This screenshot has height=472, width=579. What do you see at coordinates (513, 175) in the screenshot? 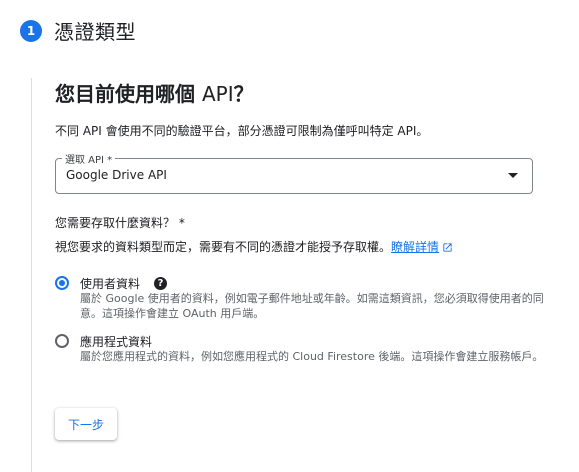
I see `dropdown-arrow-icon` at bounding box center [513, 175].